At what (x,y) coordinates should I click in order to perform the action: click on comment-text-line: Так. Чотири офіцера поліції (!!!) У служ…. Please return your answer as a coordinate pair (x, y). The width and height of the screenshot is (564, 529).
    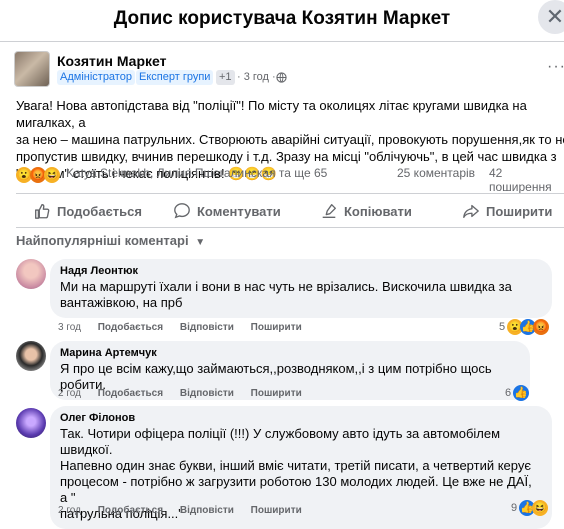
    Looking at the image, I should click on (280, 441).